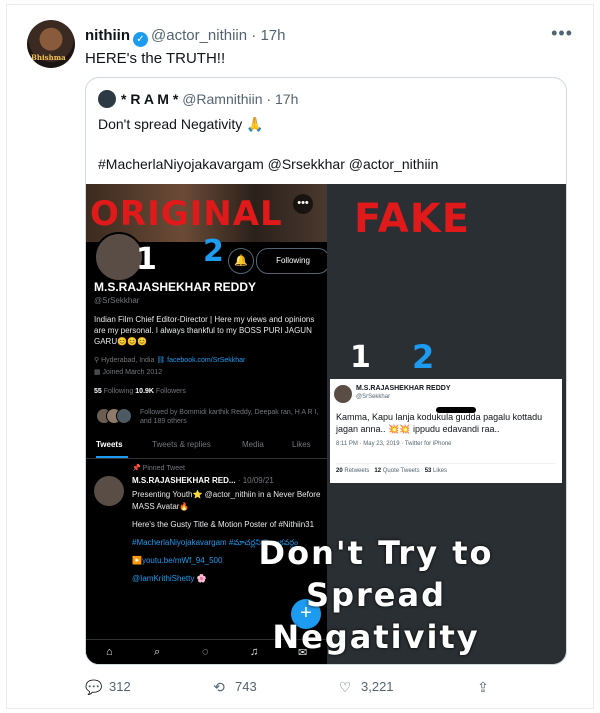 The width and height of the screenshot is (600, 713). What do you see at coordinates (376, 637) in the screenshot?
I see `overlay-text-line3: Negativity` at bounding box center [376, 637].